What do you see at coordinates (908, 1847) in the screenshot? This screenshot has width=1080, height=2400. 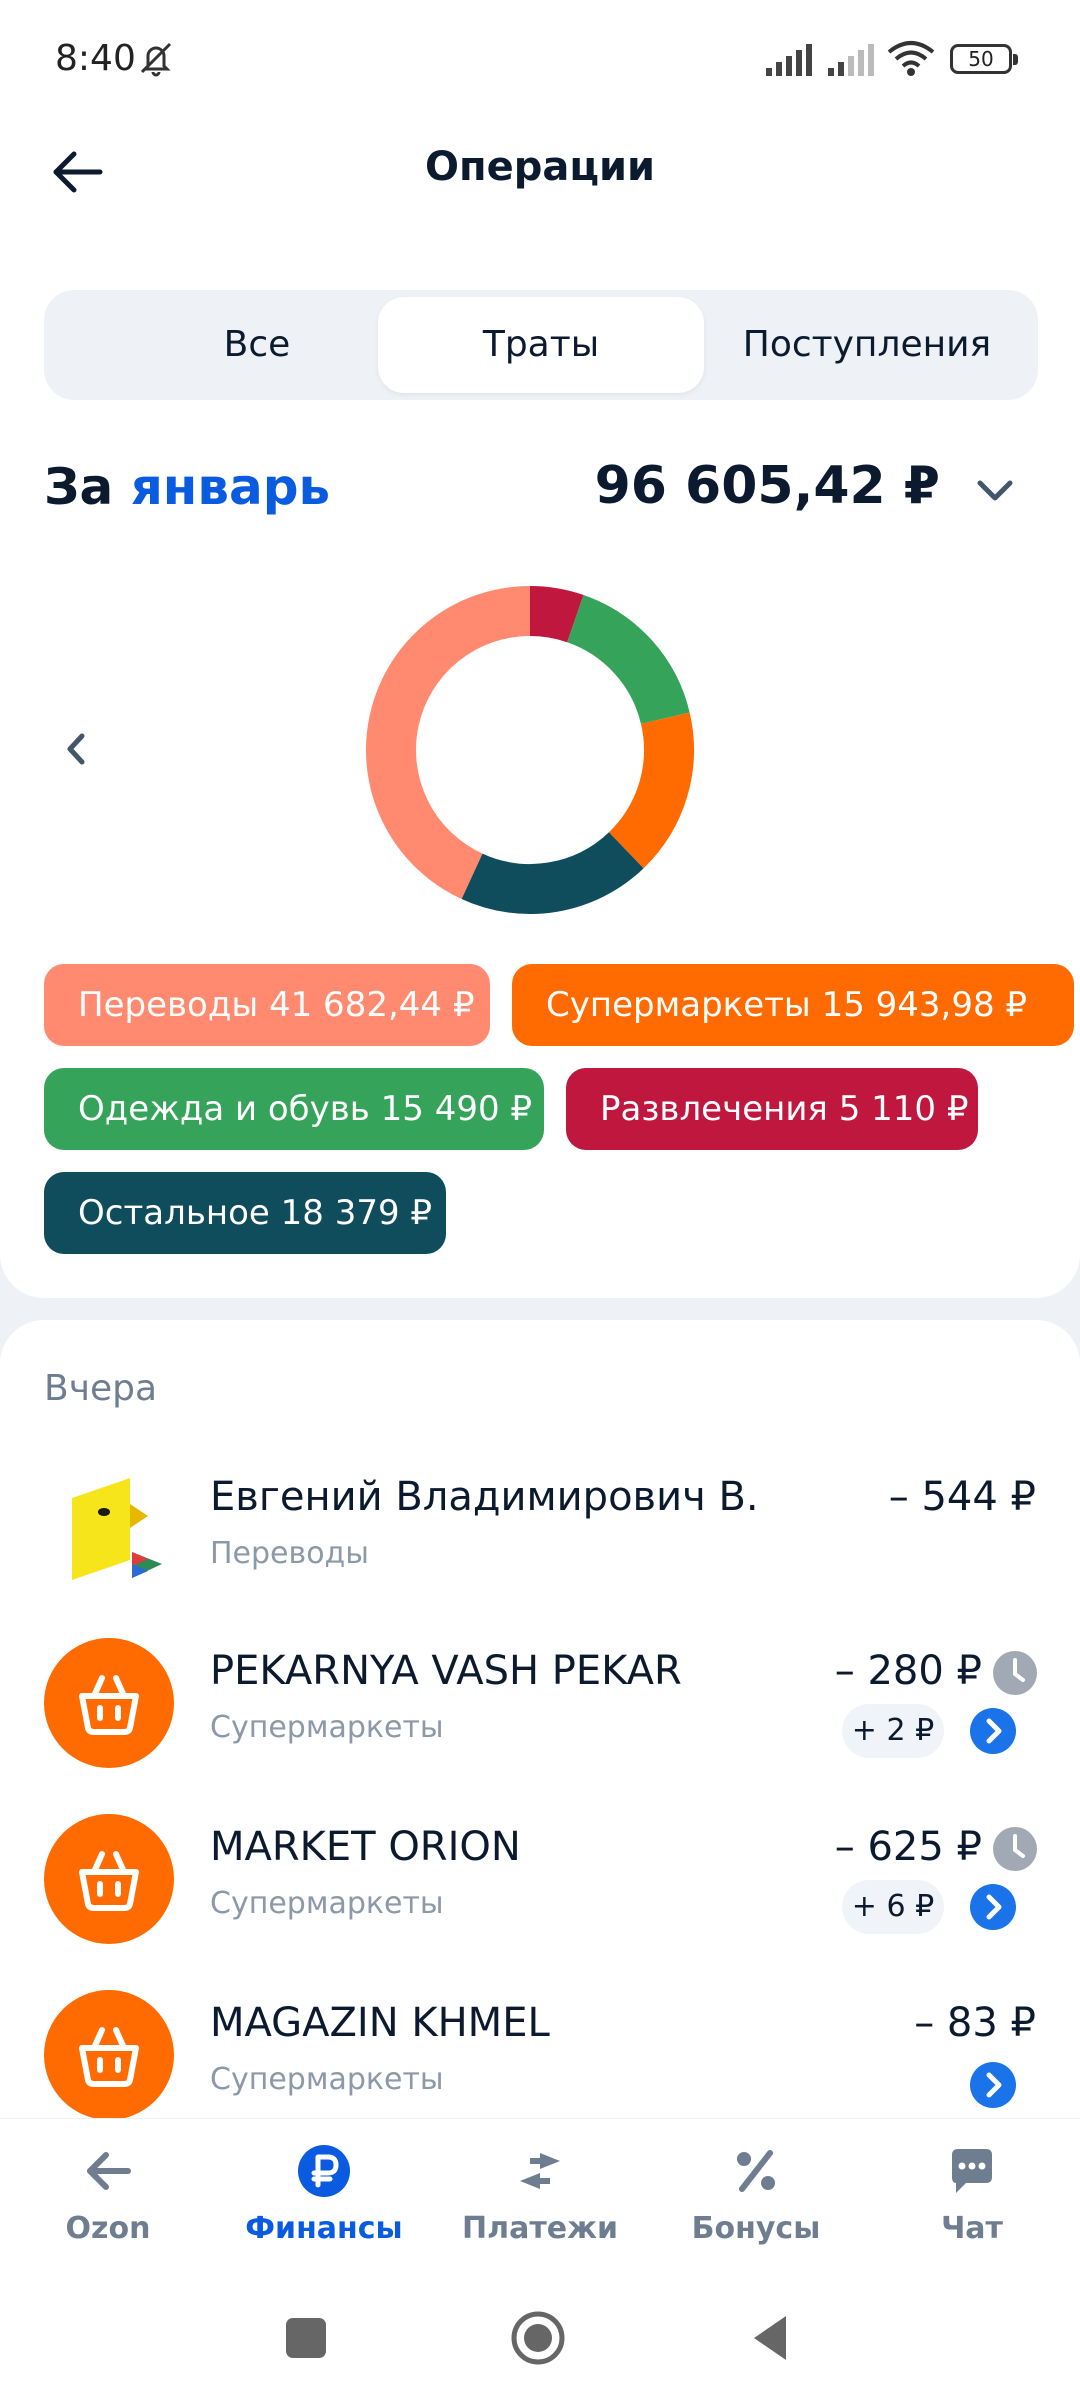 I see `transaction-amount: – 625 ₽` at bounding box center [908, 1847].